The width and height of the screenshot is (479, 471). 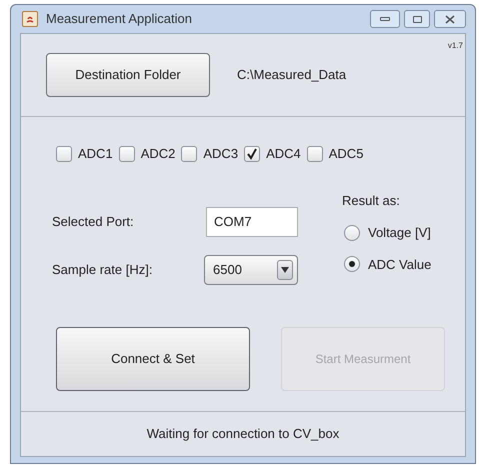 What do you see at coordinates (455, 46) in the screenshot?
I see `version-label: v1.7` at bounding box center [455, 46].